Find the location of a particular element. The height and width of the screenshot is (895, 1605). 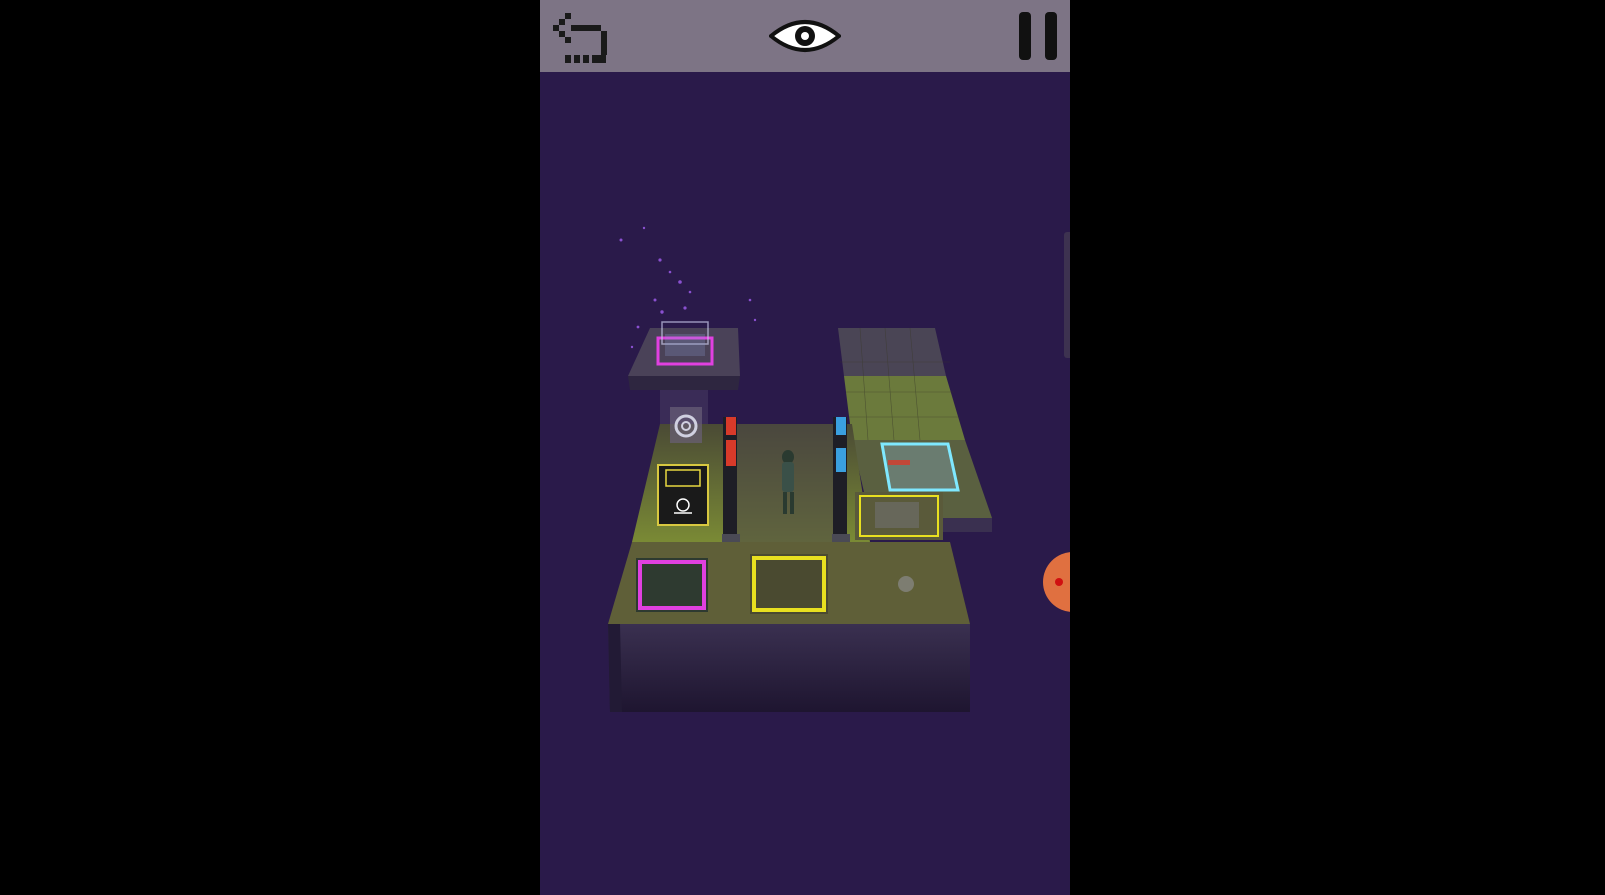

crate-box is located at coordinates (683, 495).